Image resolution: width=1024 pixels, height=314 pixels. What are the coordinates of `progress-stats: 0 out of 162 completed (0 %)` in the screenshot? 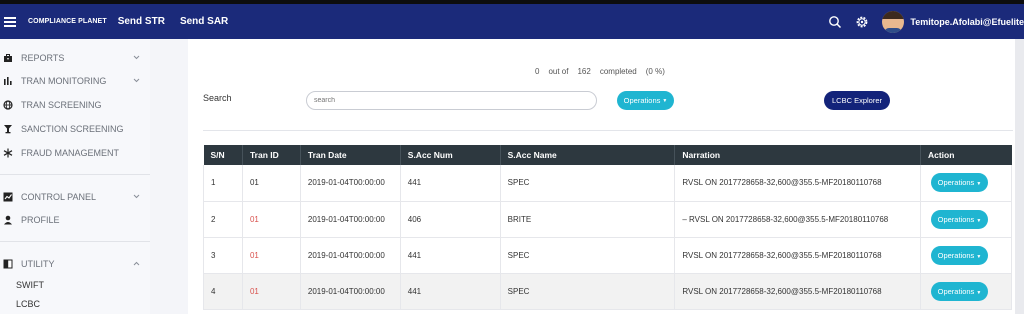 It's located at (604, 71).